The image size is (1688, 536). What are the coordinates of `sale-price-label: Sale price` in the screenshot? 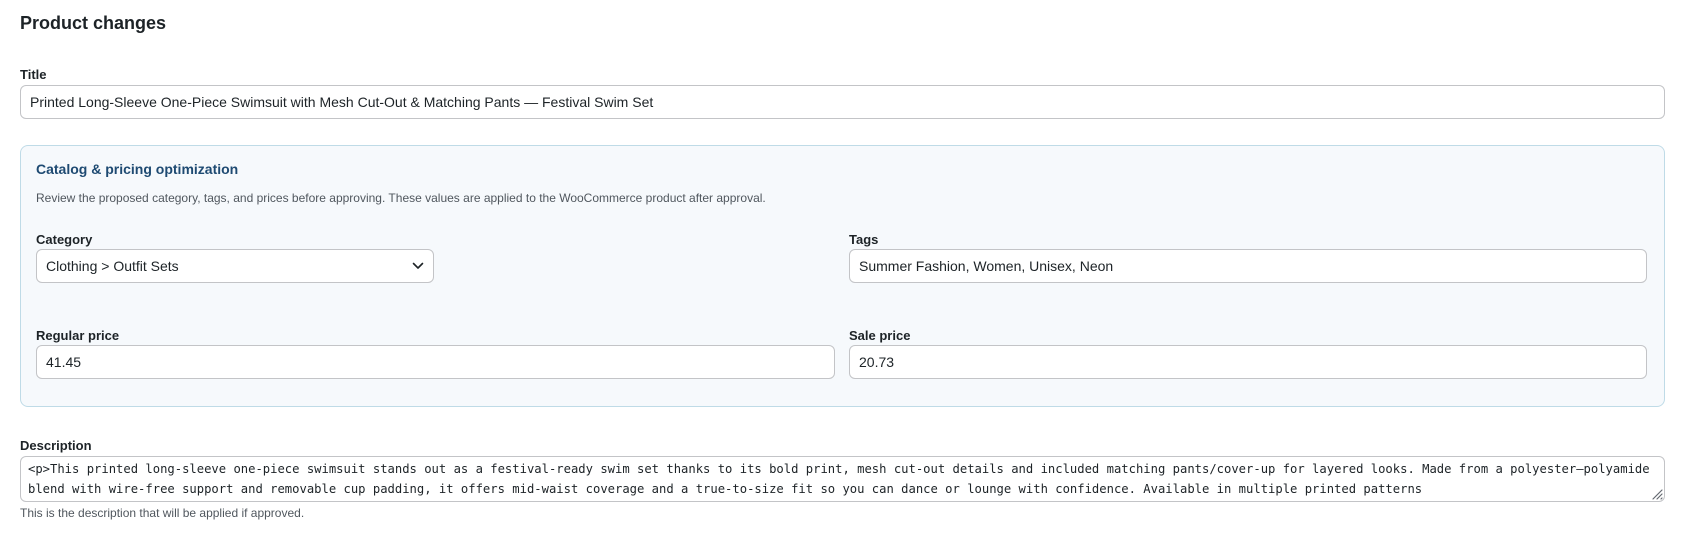 It's located at (880, 335).